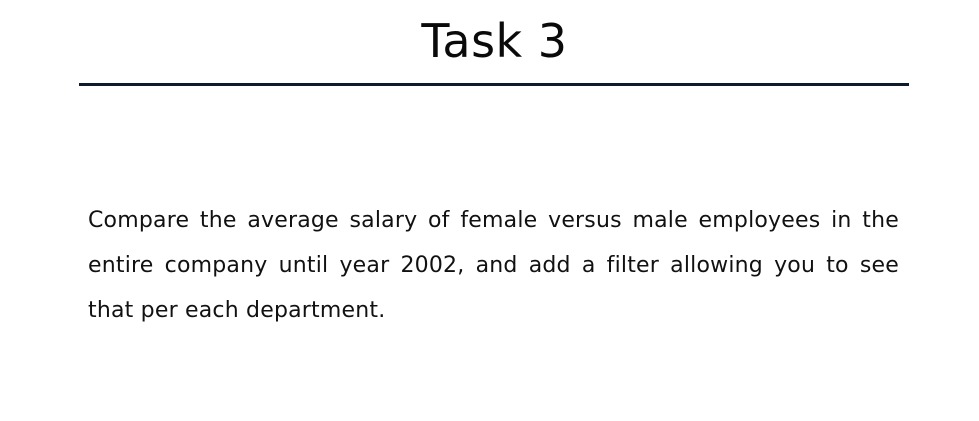 Image resolution: width=979 pixels, height=421 pixels. I want to click on title-divider, so click(494, 84).